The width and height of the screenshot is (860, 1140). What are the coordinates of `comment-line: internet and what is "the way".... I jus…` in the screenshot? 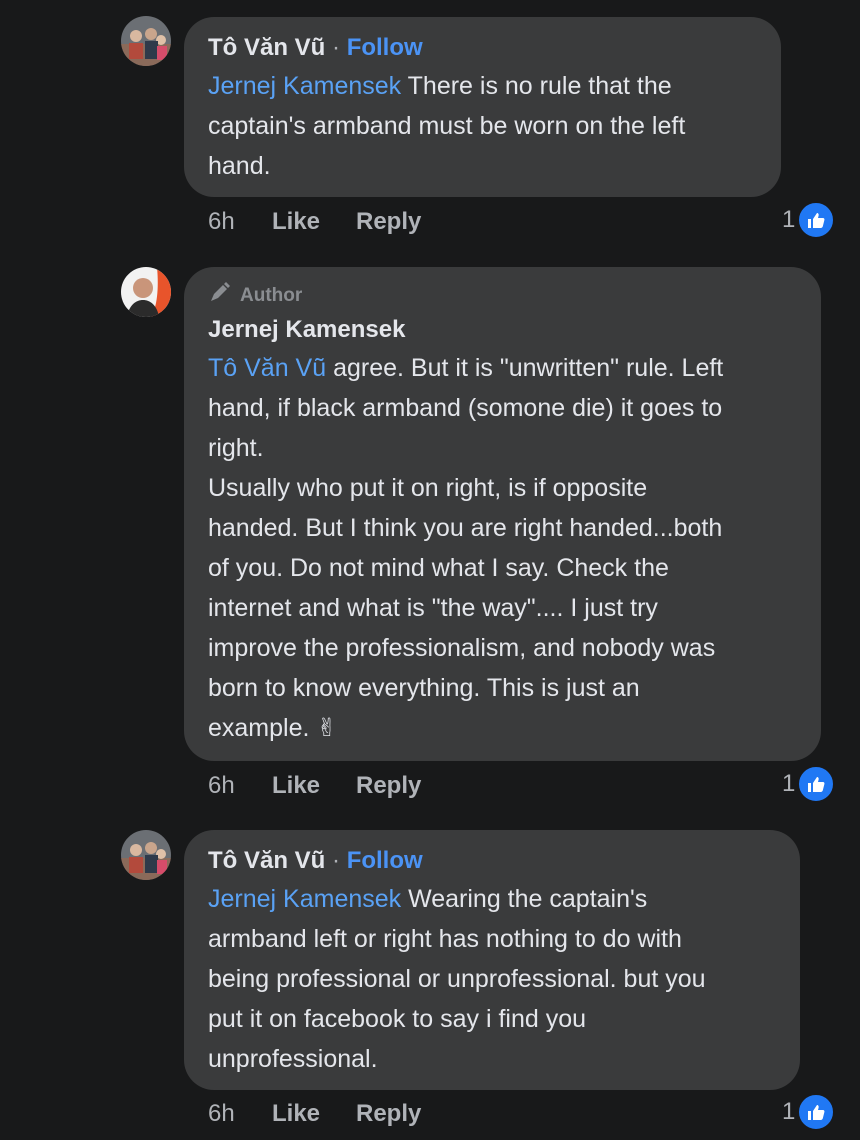 It's located at (433, 608).